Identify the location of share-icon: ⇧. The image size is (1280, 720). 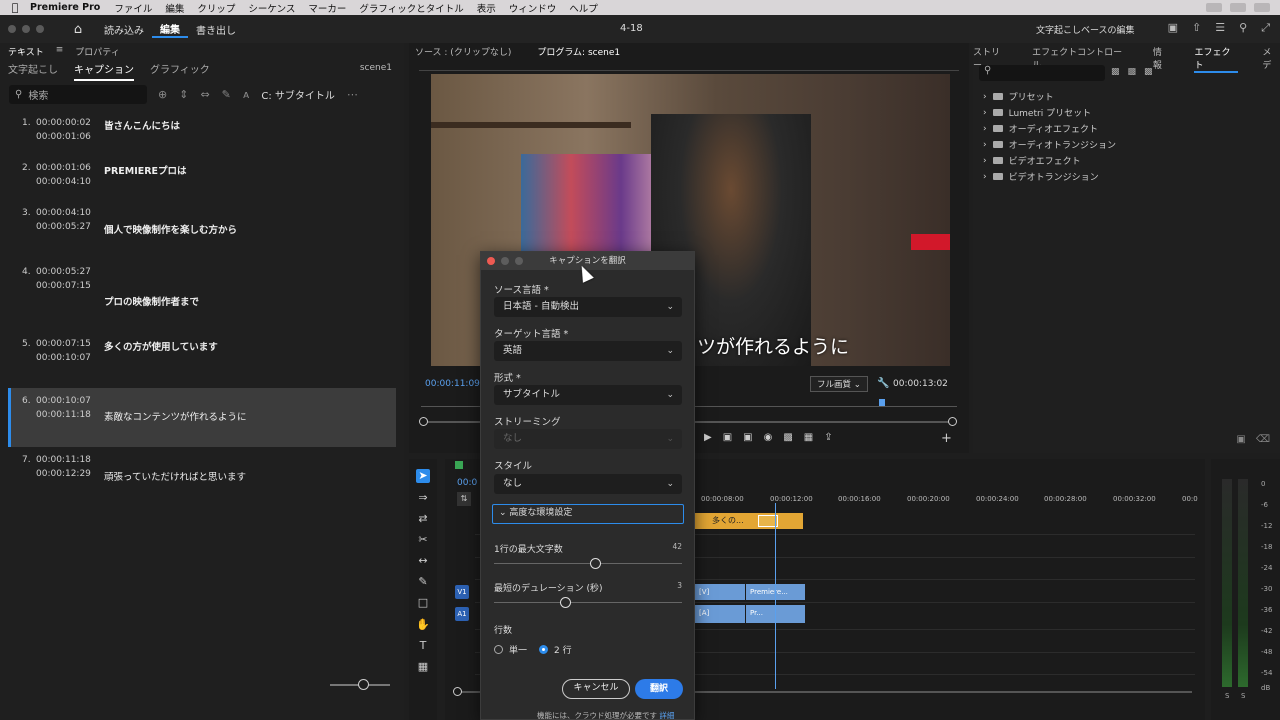
(1196, 28).